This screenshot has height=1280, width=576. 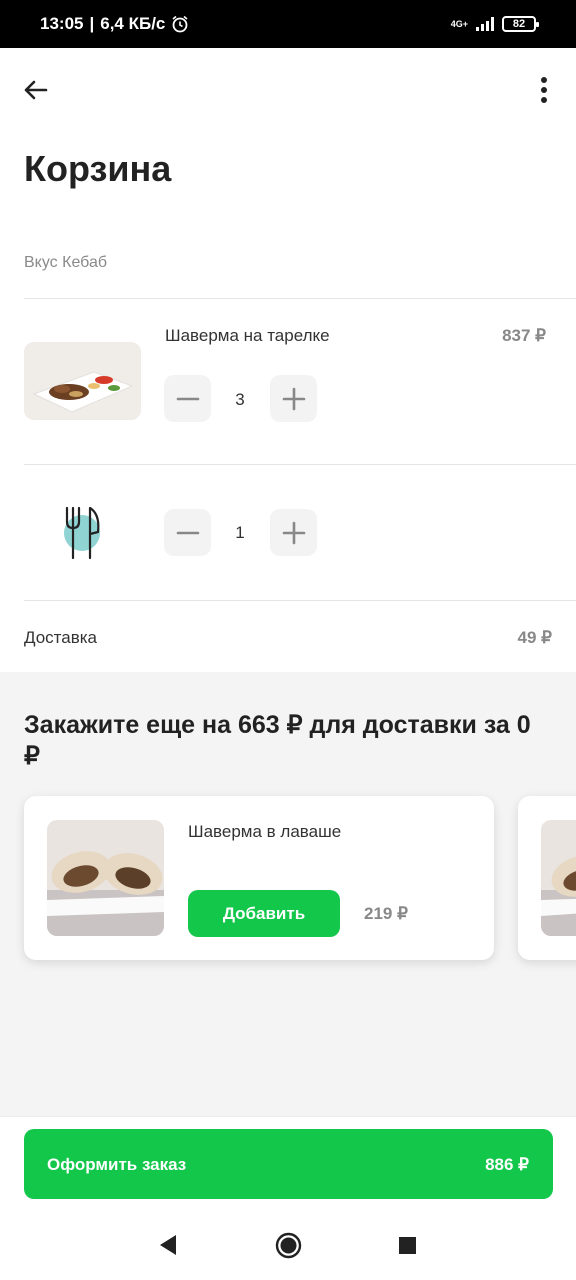 I want to click on increase-cutlery-button, so click(x=293, y=532).